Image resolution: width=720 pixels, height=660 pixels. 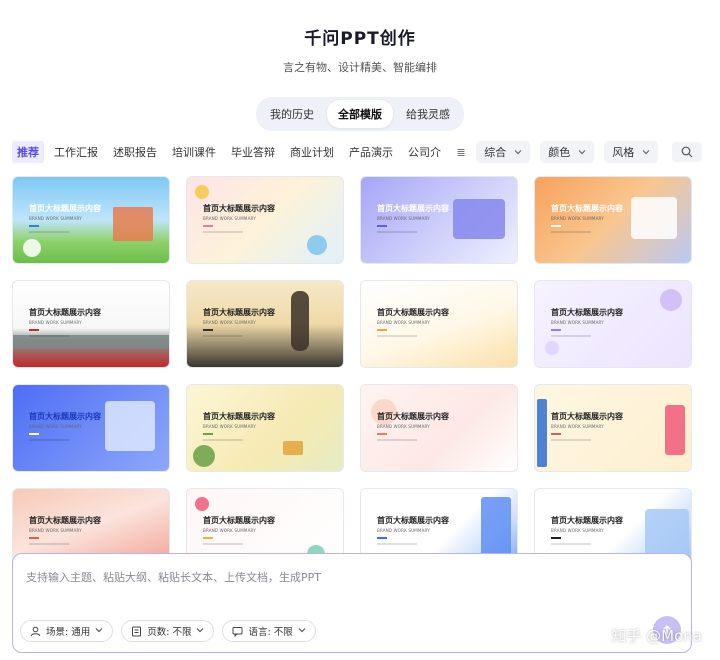 I want to click on category-training: 培训课件, so click(x=194, y=152).